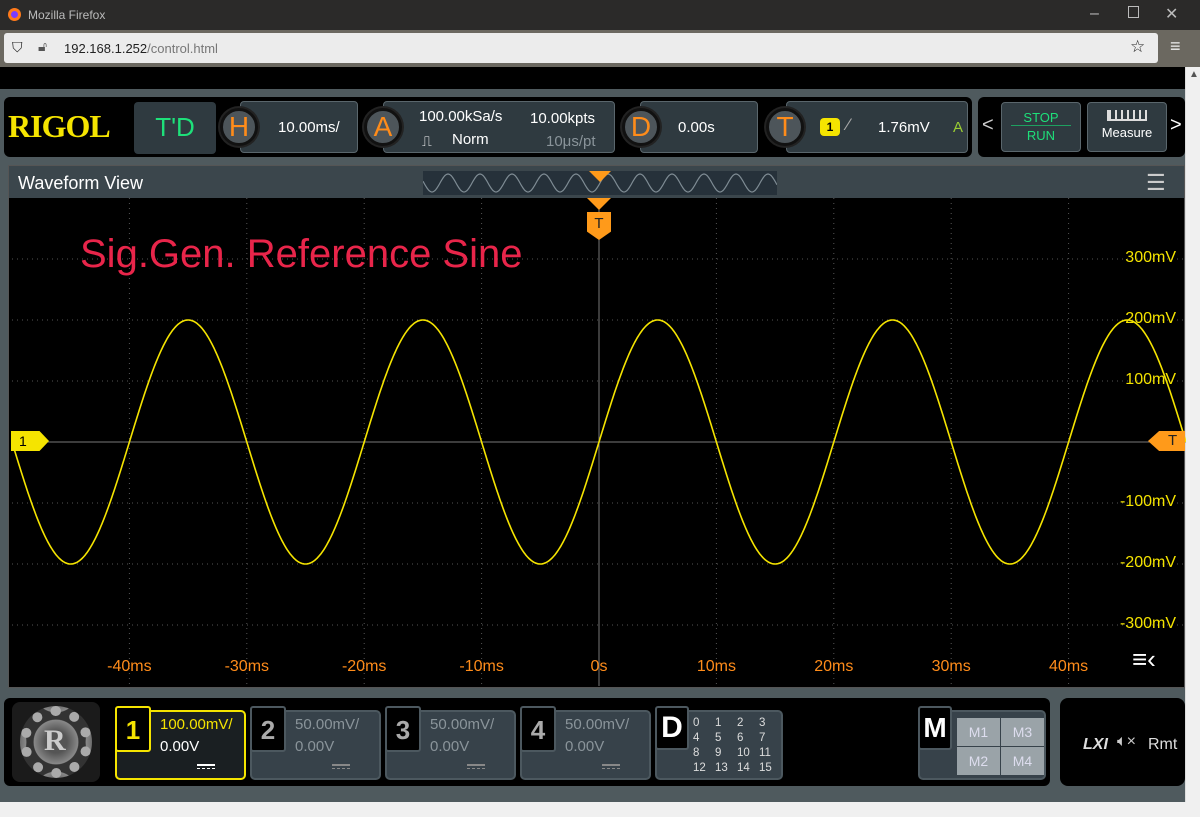  What do you see at coordinates (1171, 14) in the screenshot?
I see `close-button: ✕` at bounding box center [1171, 14].